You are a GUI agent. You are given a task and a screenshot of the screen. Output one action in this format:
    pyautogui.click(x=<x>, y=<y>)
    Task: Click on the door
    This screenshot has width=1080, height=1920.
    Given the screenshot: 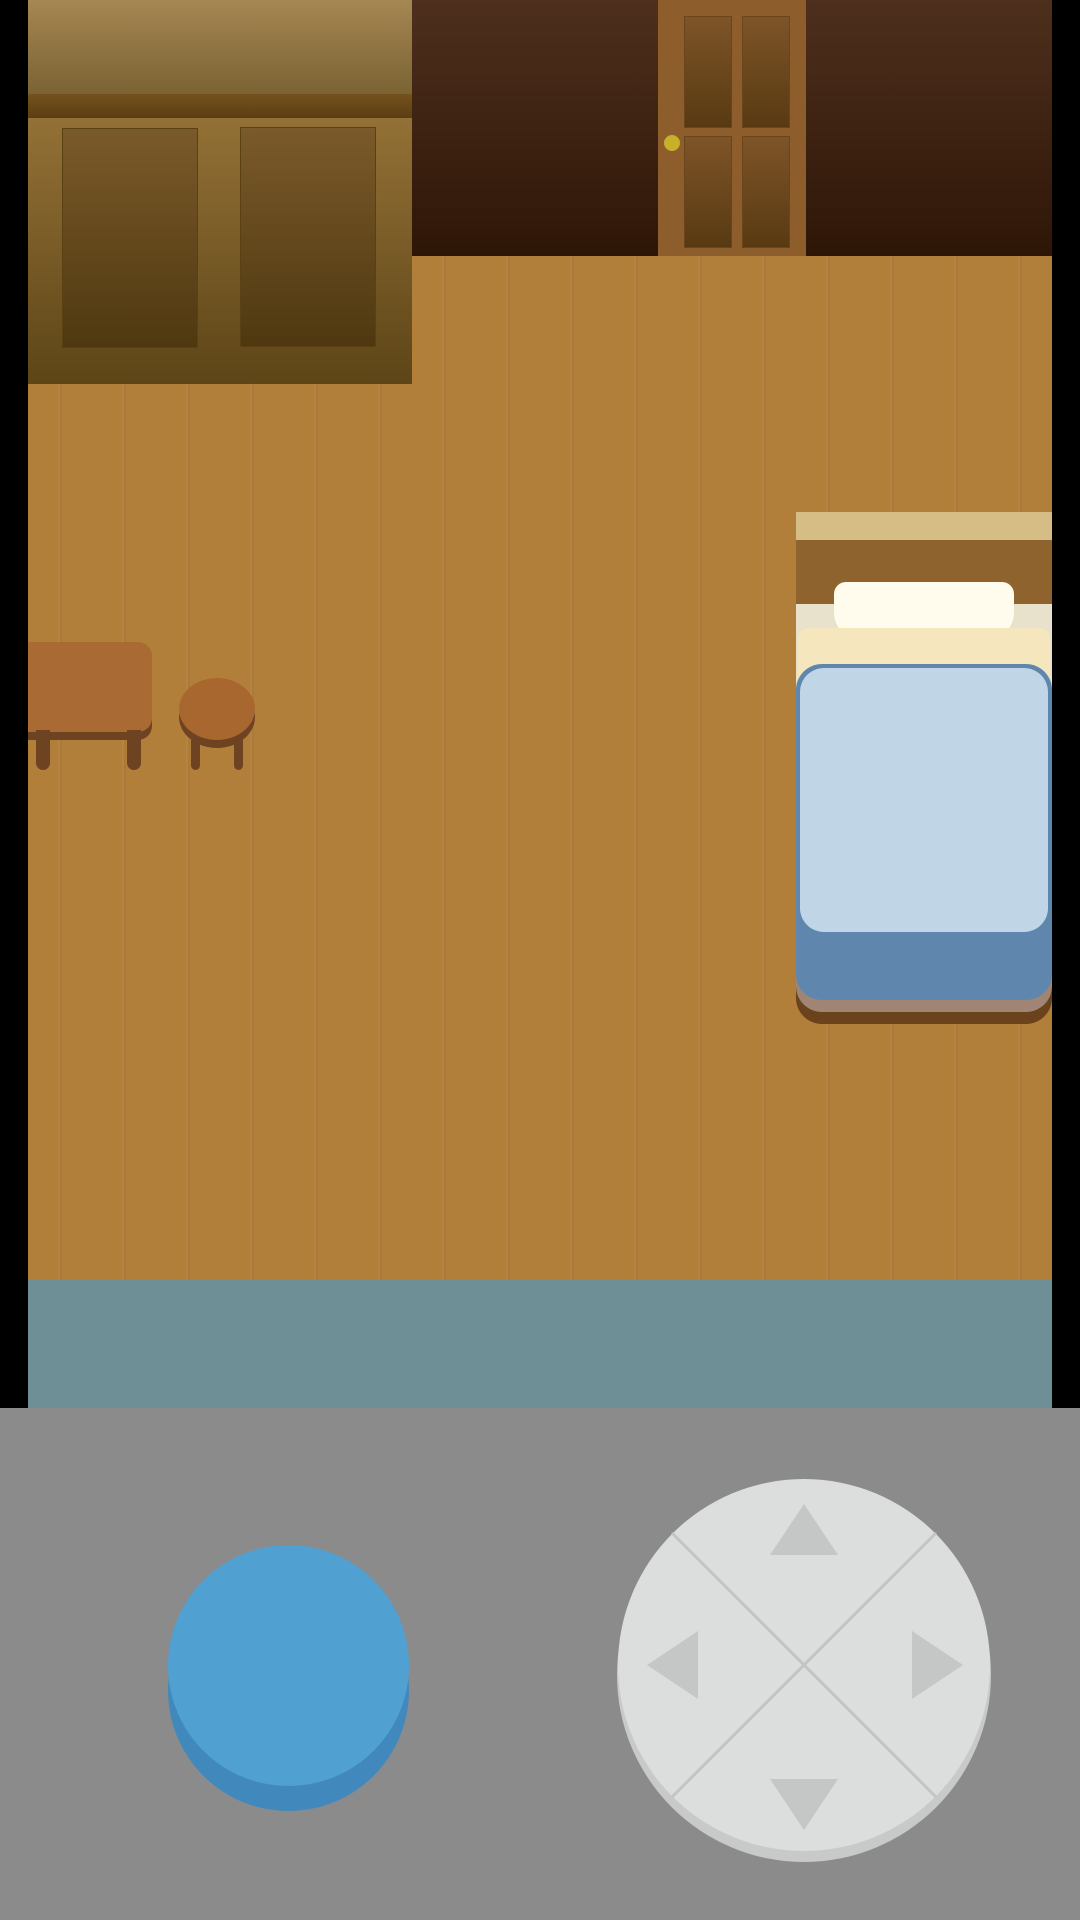 What is the action you would take?
    pyautogui.click(x=732, y=128)
    